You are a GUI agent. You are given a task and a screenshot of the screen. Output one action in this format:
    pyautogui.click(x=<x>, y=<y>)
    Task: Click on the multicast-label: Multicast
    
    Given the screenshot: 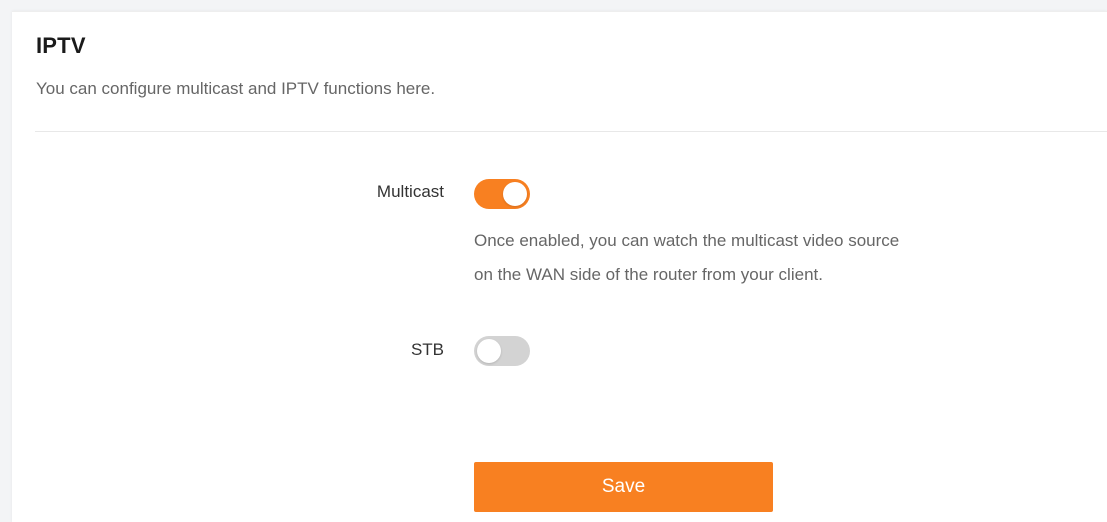 What is the action you would take?
    pyautogui.click(x=410, y=191)
    